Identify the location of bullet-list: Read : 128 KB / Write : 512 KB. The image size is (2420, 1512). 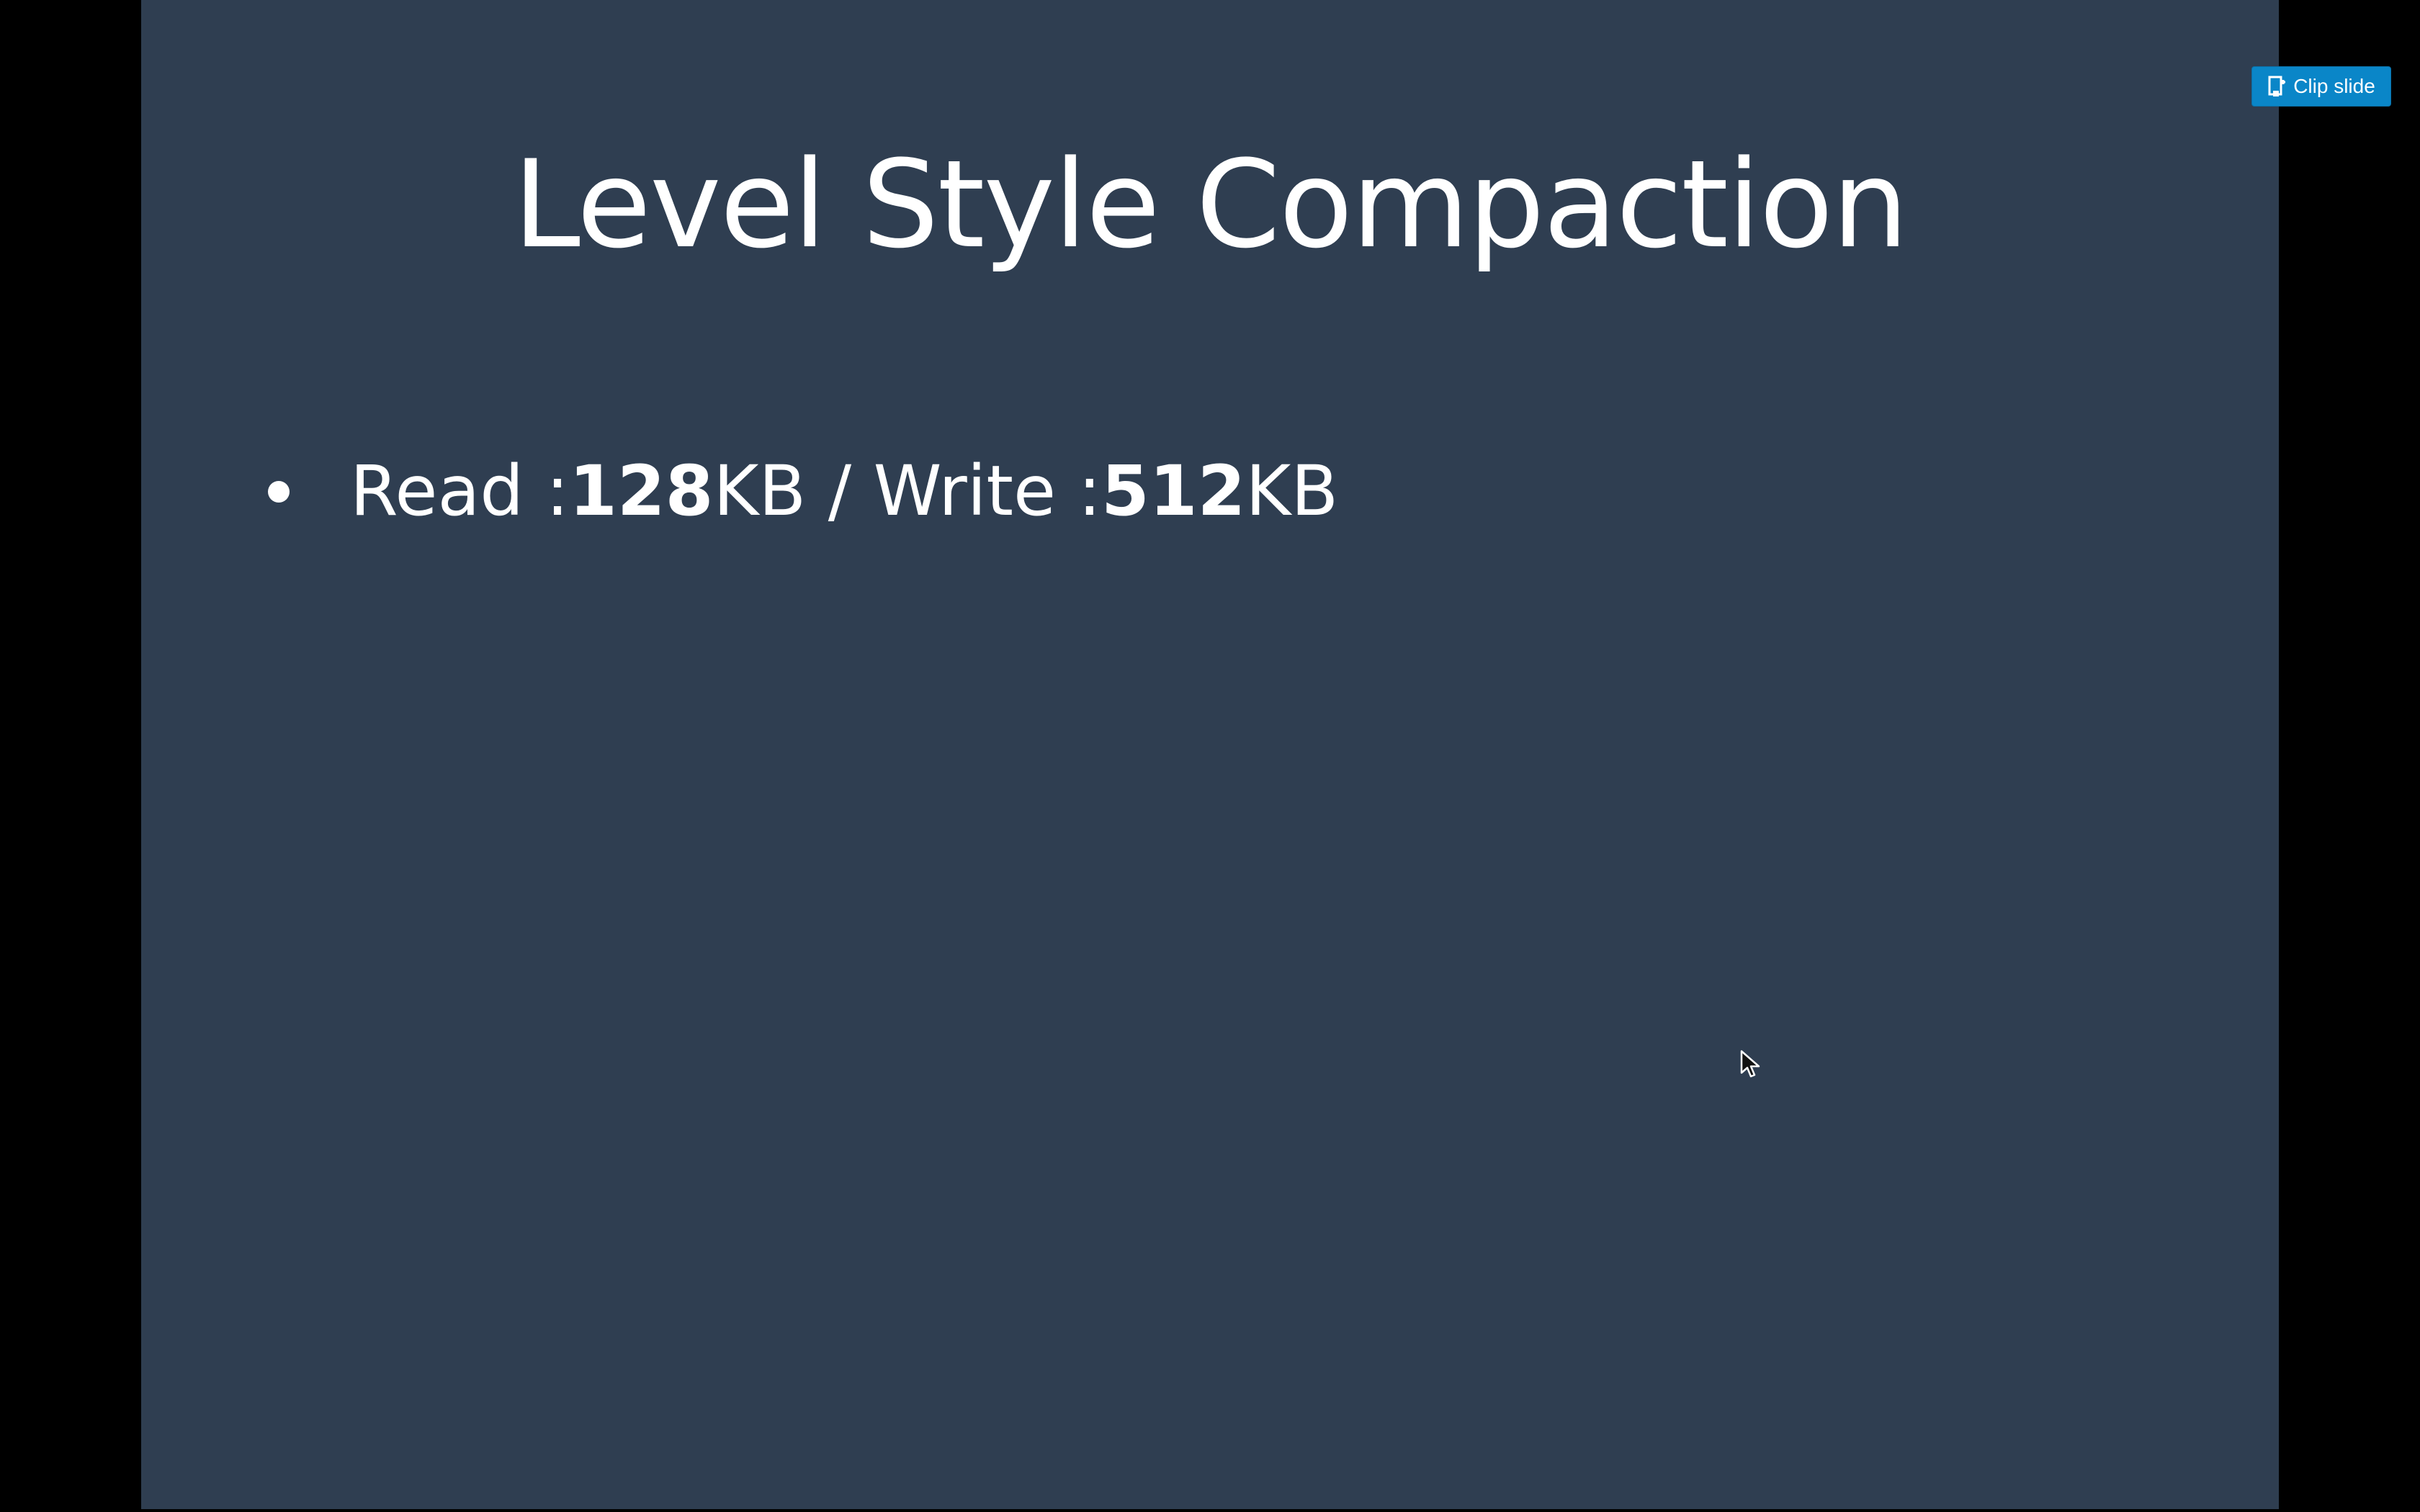
(803, 491).